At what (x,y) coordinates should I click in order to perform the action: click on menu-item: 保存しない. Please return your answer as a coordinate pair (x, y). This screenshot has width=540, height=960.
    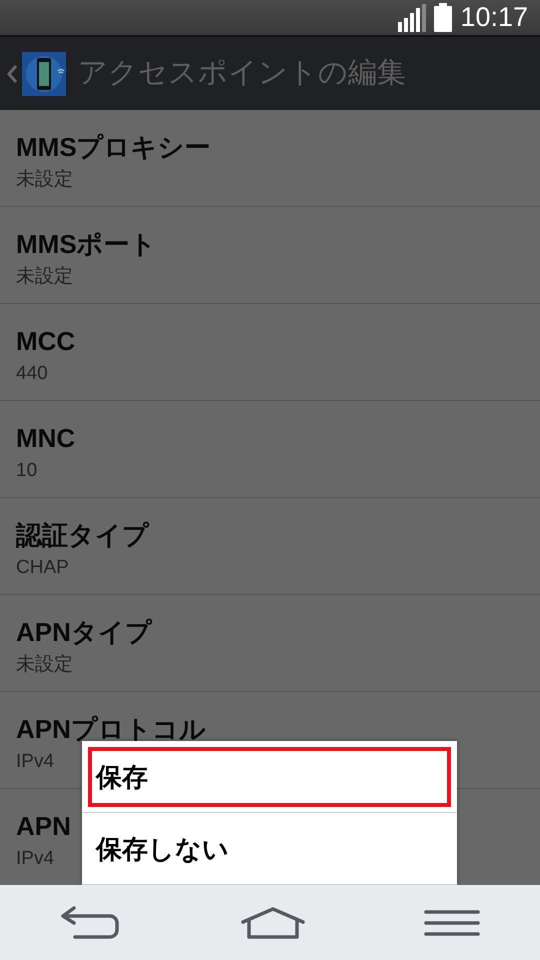
    Looking at the image, I should click on (269, 849).